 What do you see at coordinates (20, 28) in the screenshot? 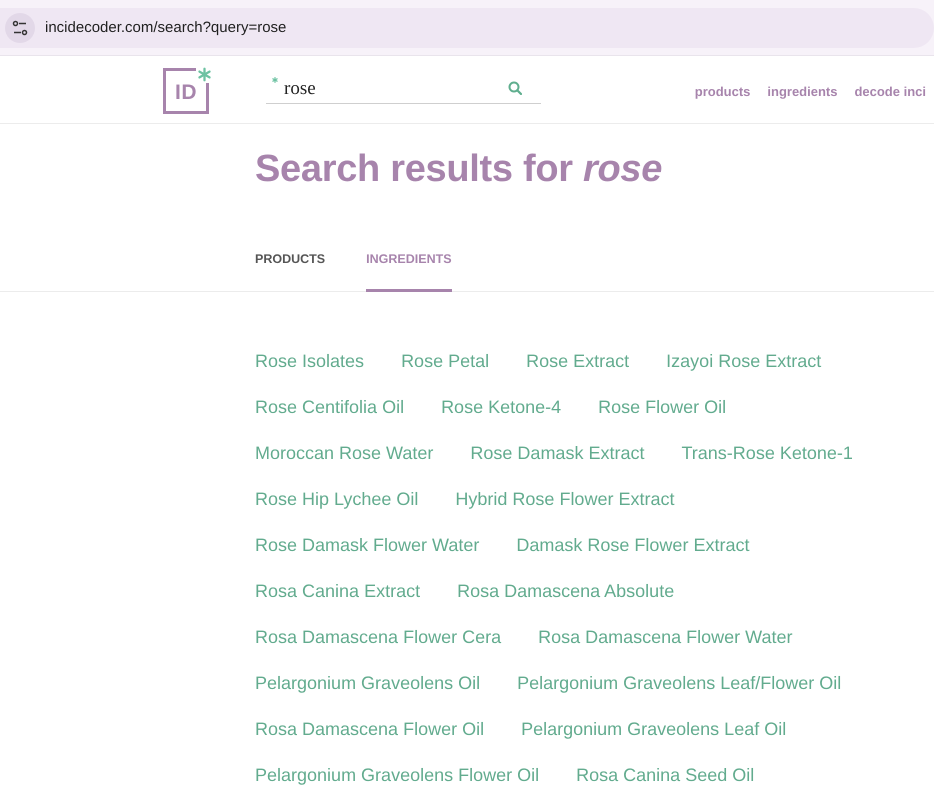
I see `site-settings-icon` at bounding box center [20, 28].